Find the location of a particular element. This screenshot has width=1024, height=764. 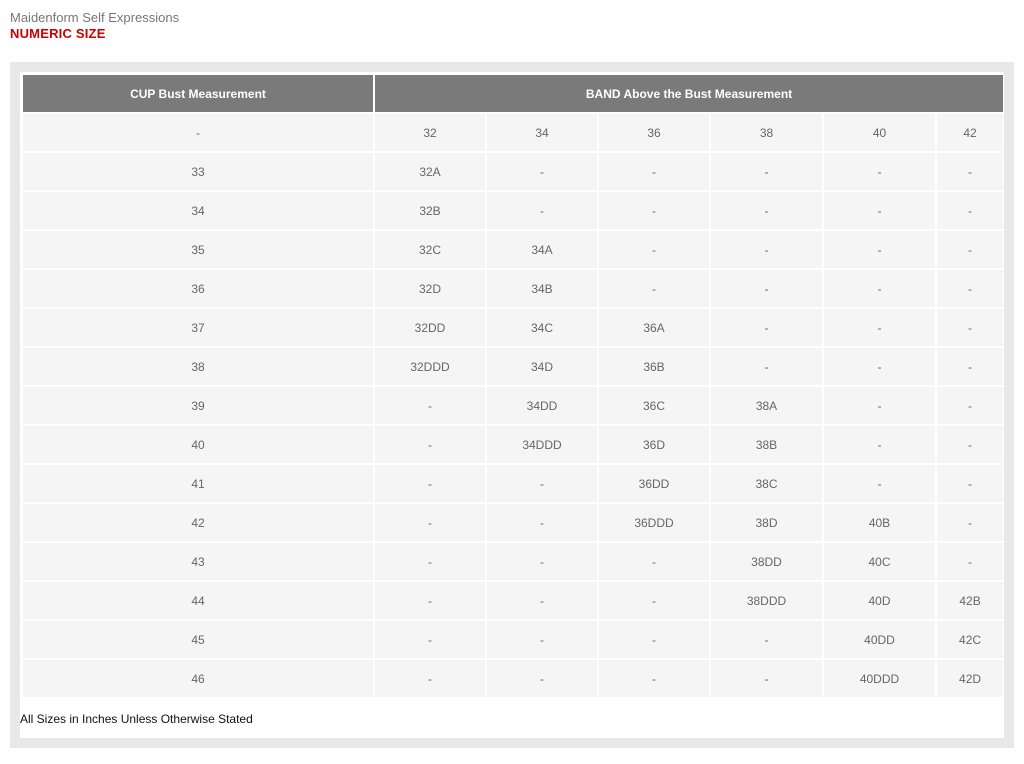

size-cell: 32D is located at coordinates (430, 288).